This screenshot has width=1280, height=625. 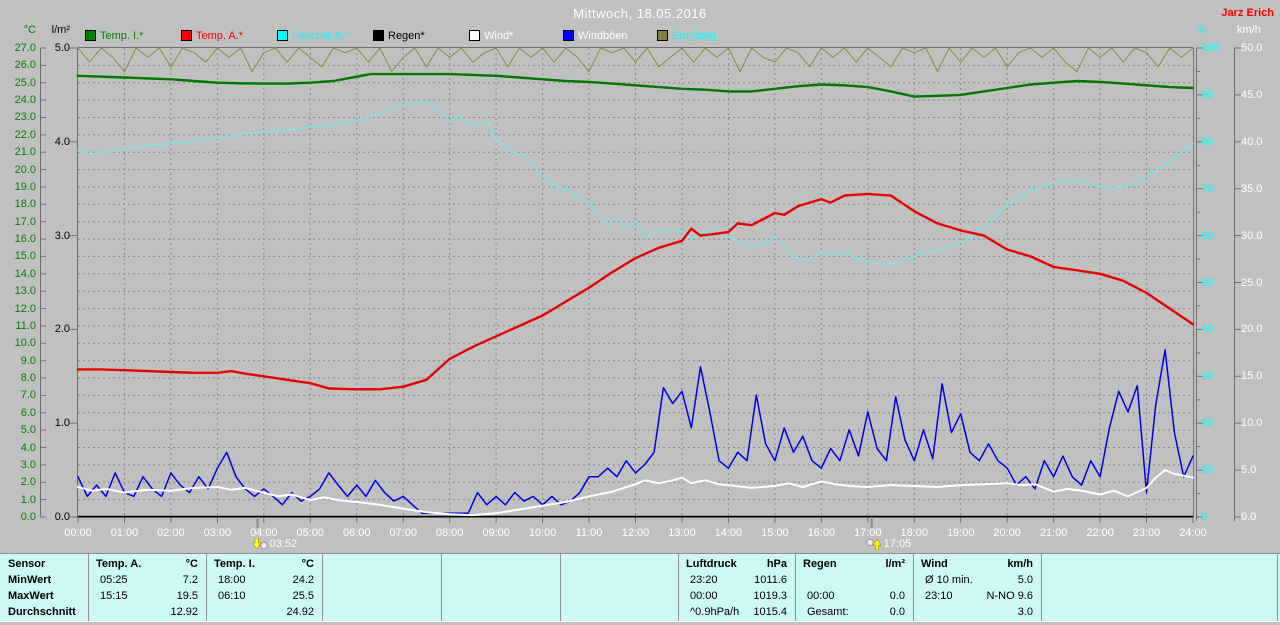 I want to click on table-row-label: Sensor, so click(x=27, y=564).